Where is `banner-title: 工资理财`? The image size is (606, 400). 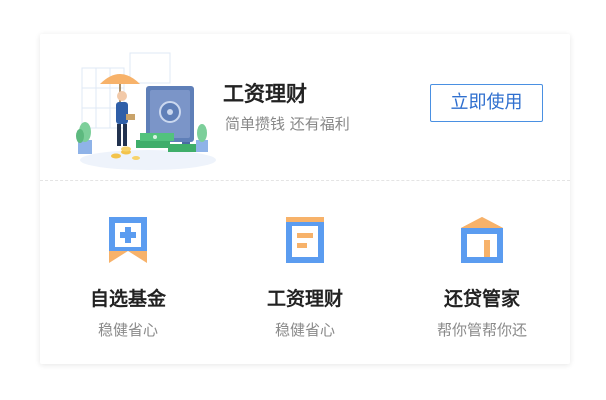 banner-title: 工资理财 is located at coordinates (265, 94).